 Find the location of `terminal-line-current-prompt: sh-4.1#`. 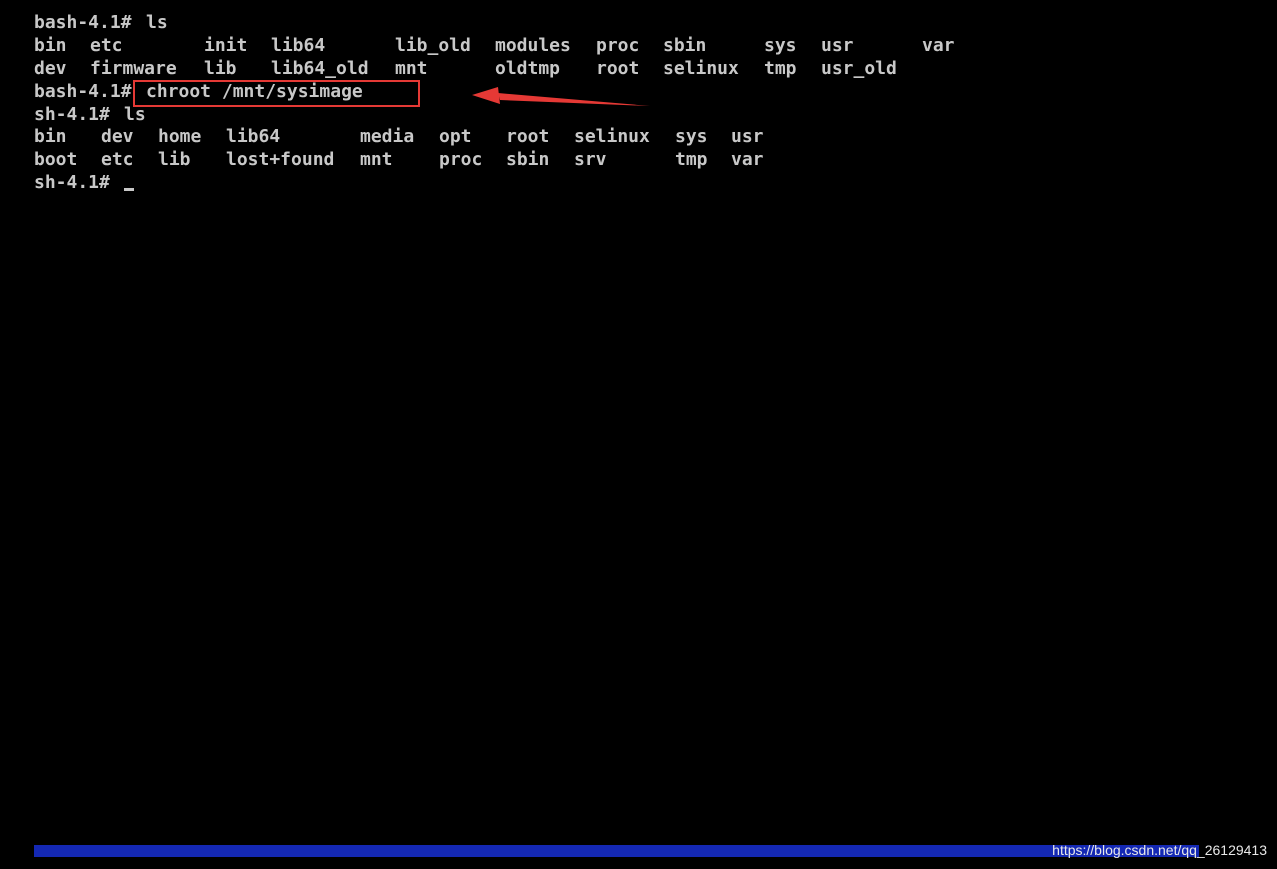

terminal-line-current-prompt: sh-4.1# is located at coordinates (84, 183).